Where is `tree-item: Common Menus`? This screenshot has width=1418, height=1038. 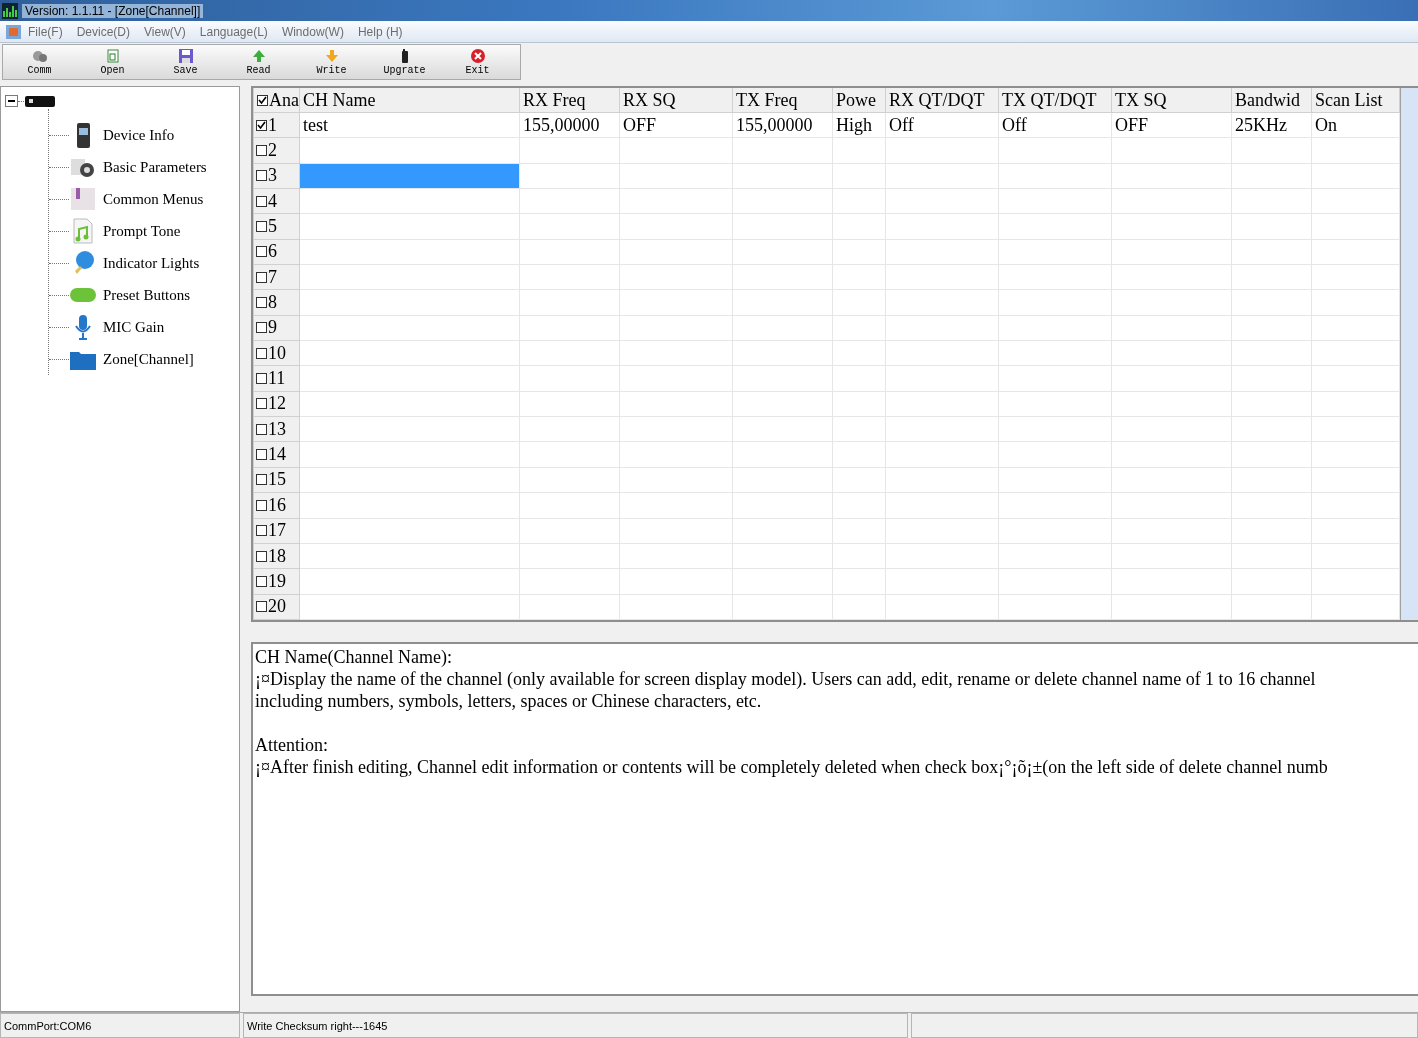 tree-item: Common Menus is located at coordinates (153, 199).